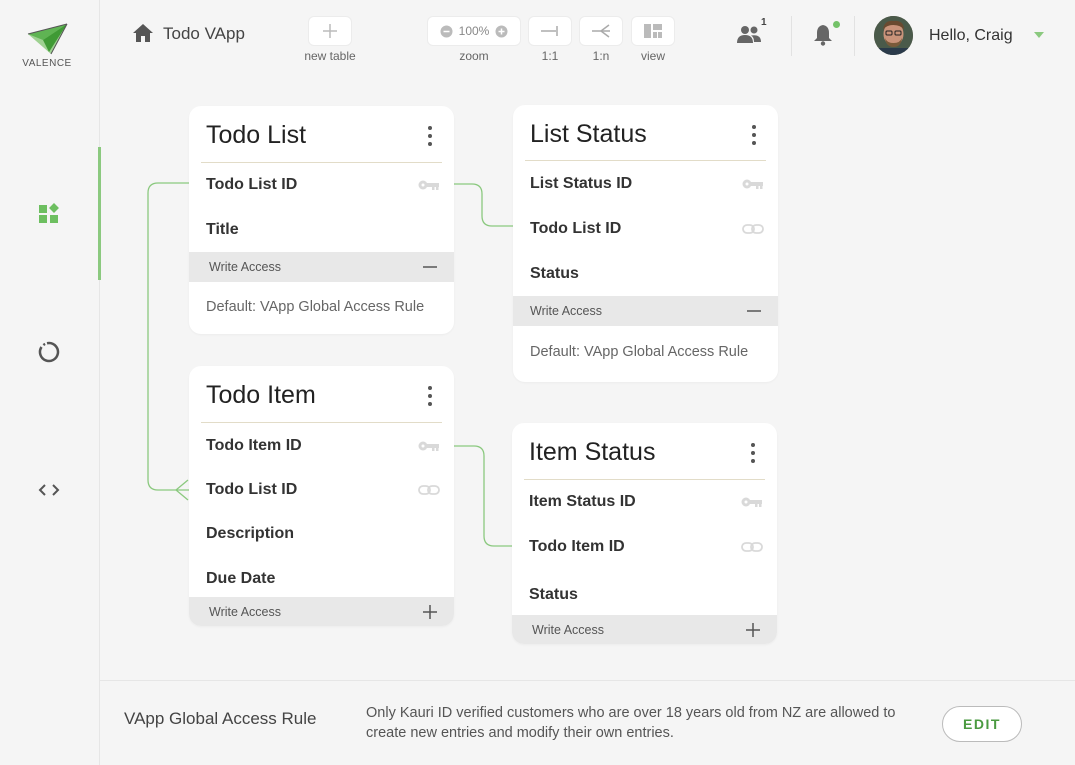  Describe the element at coordinates (143, 33) in the screenshot. I see `home-icon` at that location.